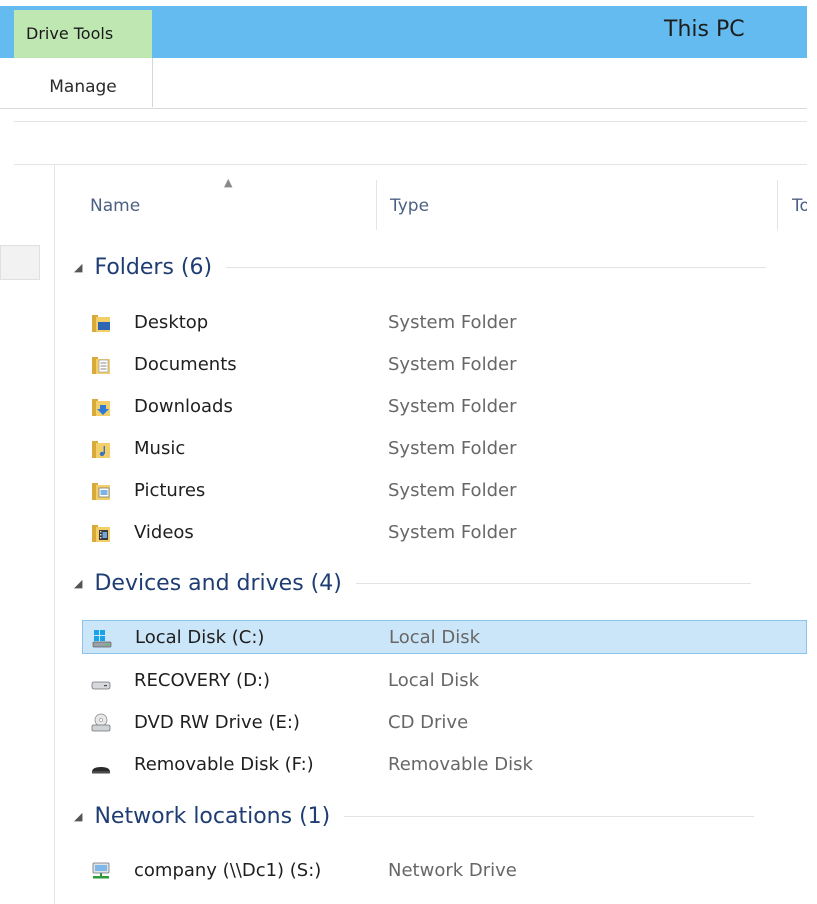 The image size is (817, 904). What do you see at coordinates (101, 491) in the screenshot?
I see `pictures-folder-icon` at bounding box center [101, 491].